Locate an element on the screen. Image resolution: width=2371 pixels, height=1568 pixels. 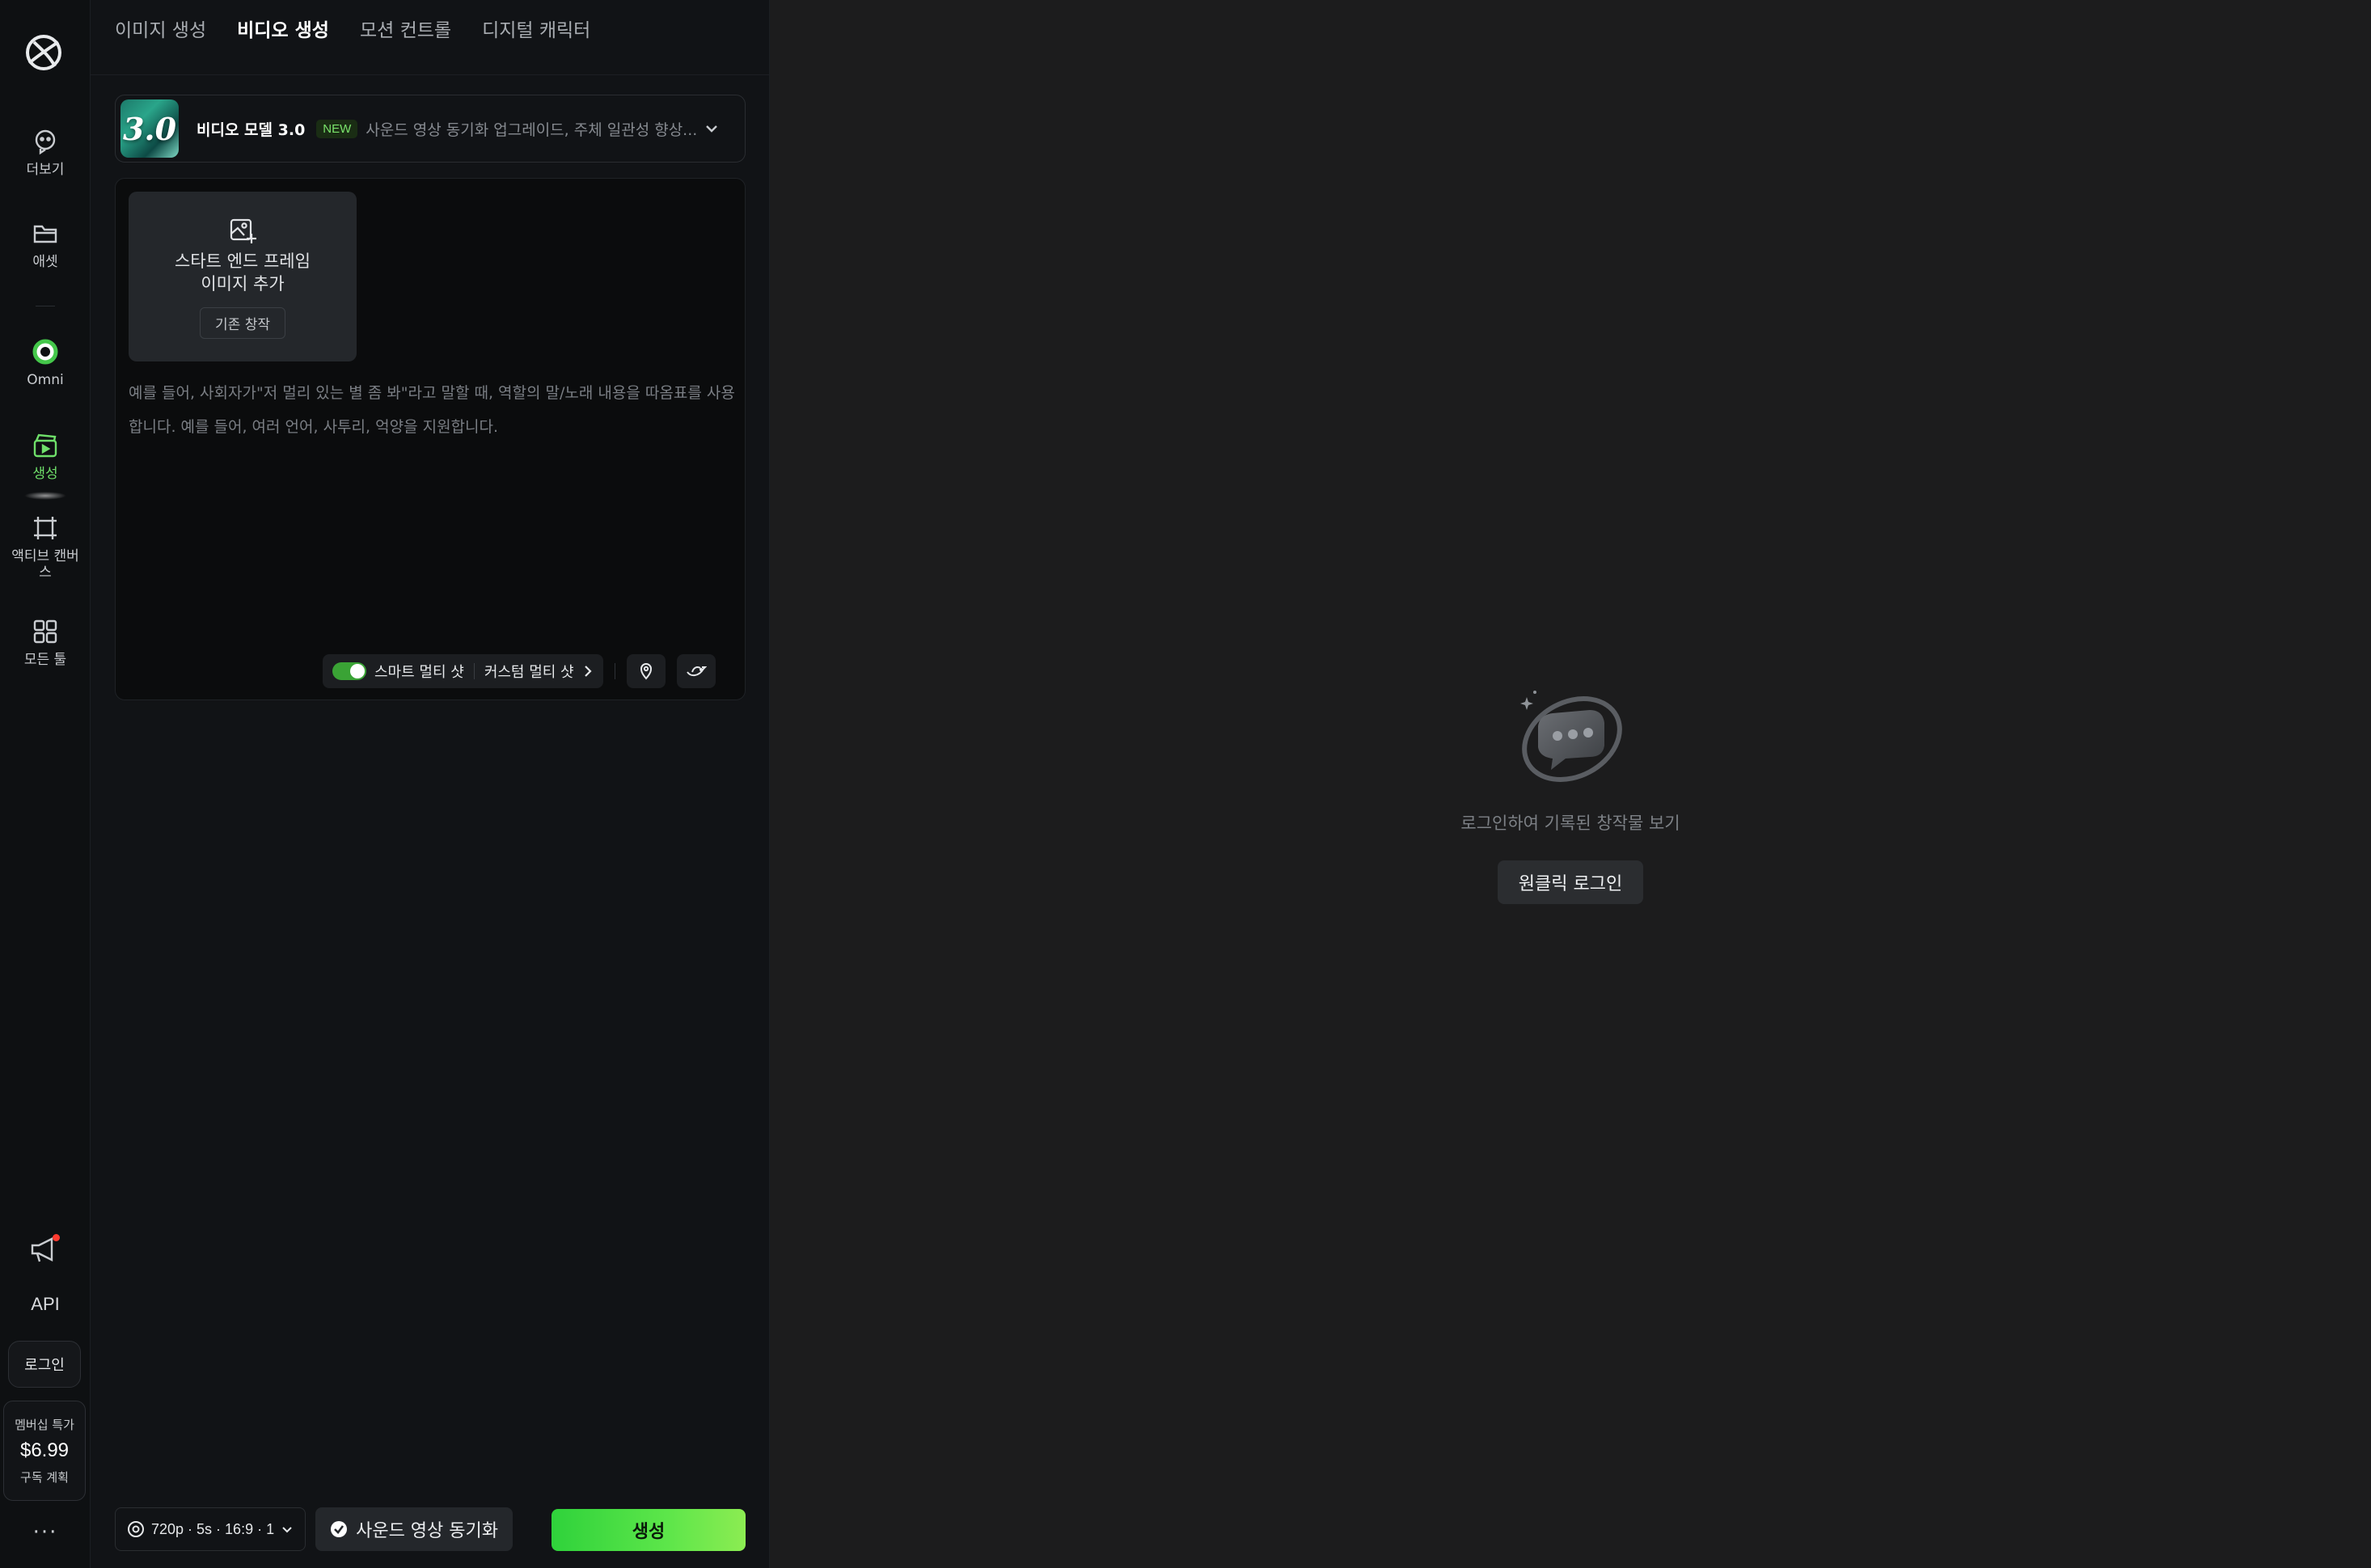
promo-subtitle: 구독 계획 is located at coordinates (44, 1477).